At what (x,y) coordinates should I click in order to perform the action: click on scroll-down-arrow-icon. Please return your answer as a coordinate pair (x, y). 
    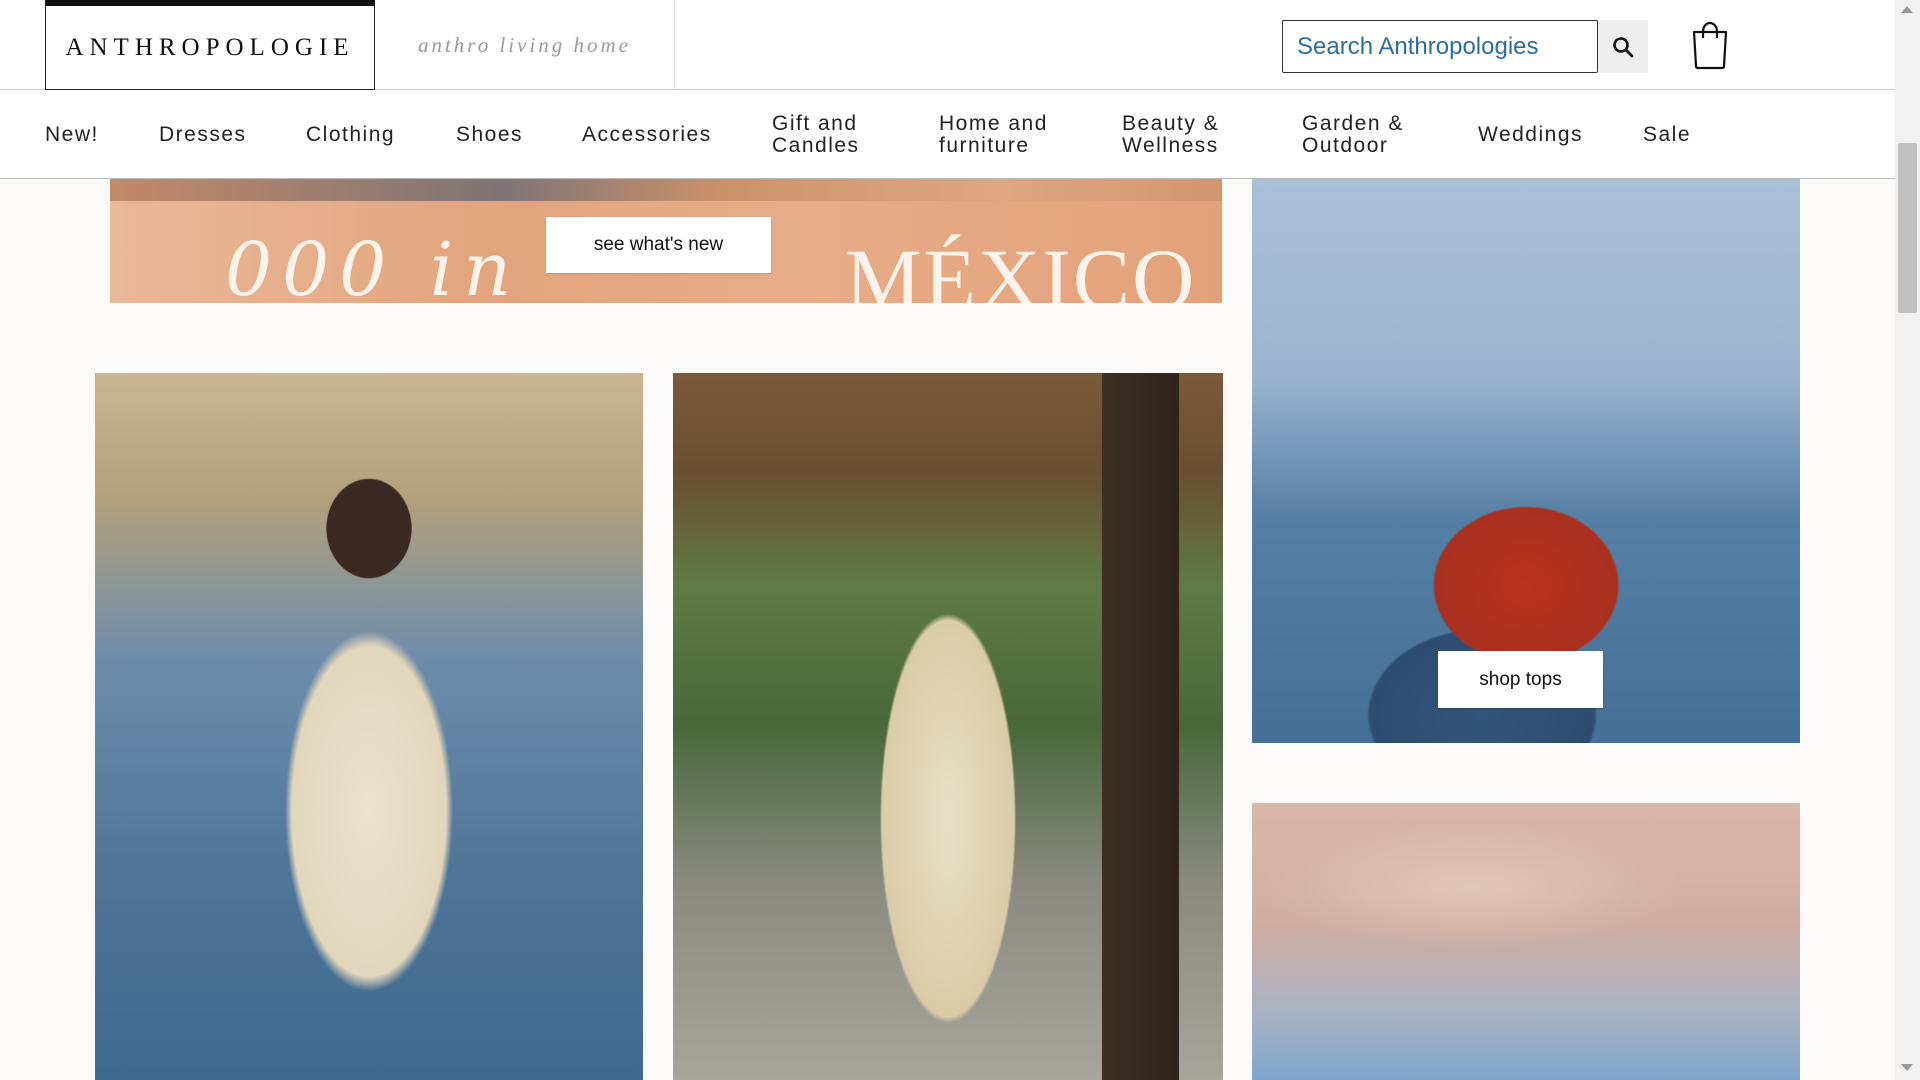
    Looking at the image, I should click on (1907, 1067).